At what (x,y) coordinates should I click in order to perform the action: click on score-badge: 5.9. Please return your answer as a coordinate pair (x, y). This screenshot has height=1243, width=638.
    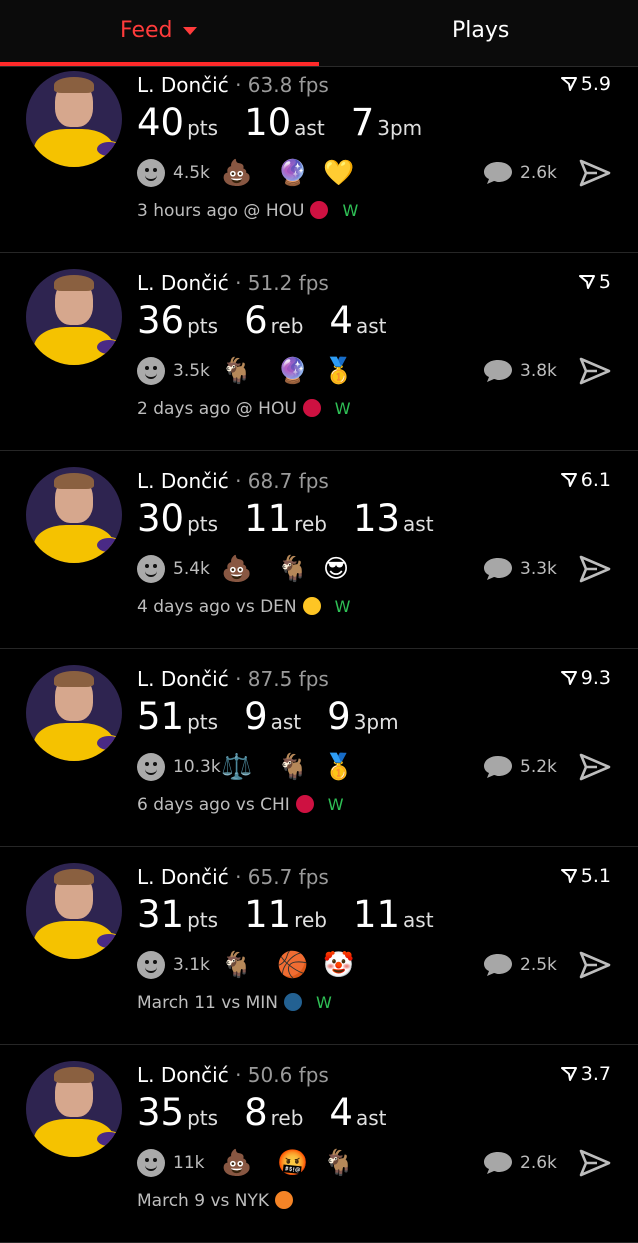
    Looking at the image, I should click on (585, 84).